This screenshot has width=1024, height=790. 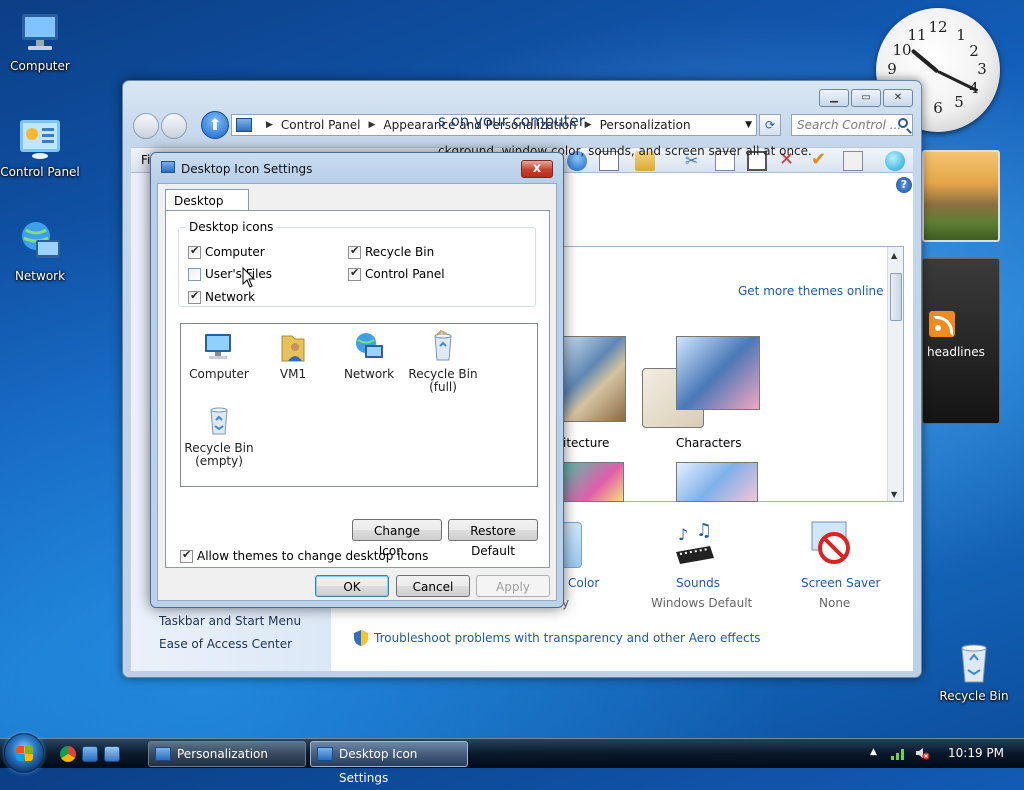 What do you see at coordinates (235, 252) in the screenshot?
I see `checkbox-label: Computer` at bounding box center [235, 252].